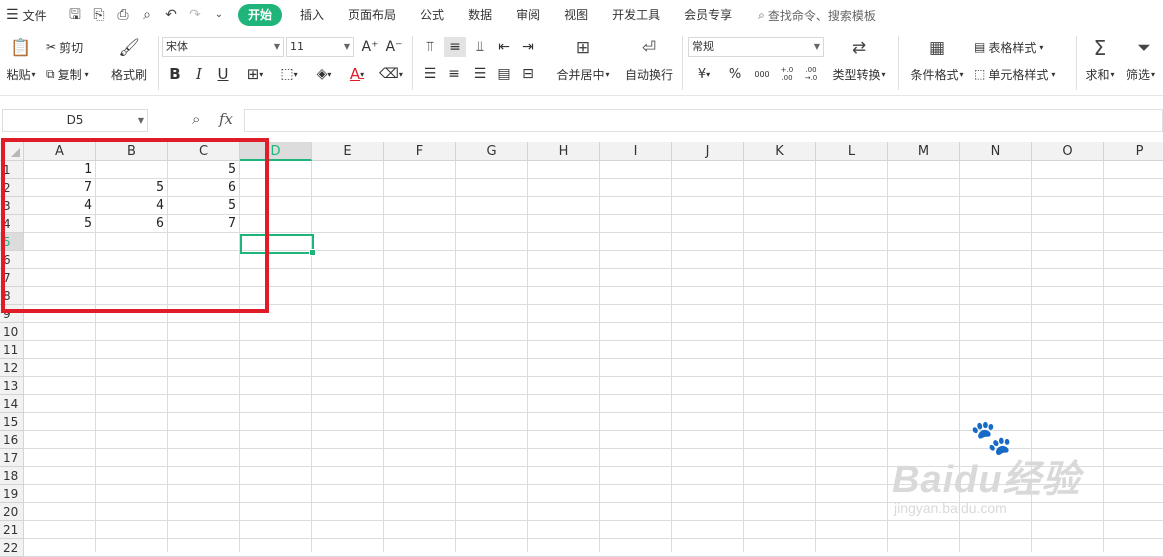 This screenshot has height=557, width=1163. What do you see at coordinates (649, 48) in the screenshot?
I see `wrap-text-icon: ⏎` at bounding box center [649, 48].